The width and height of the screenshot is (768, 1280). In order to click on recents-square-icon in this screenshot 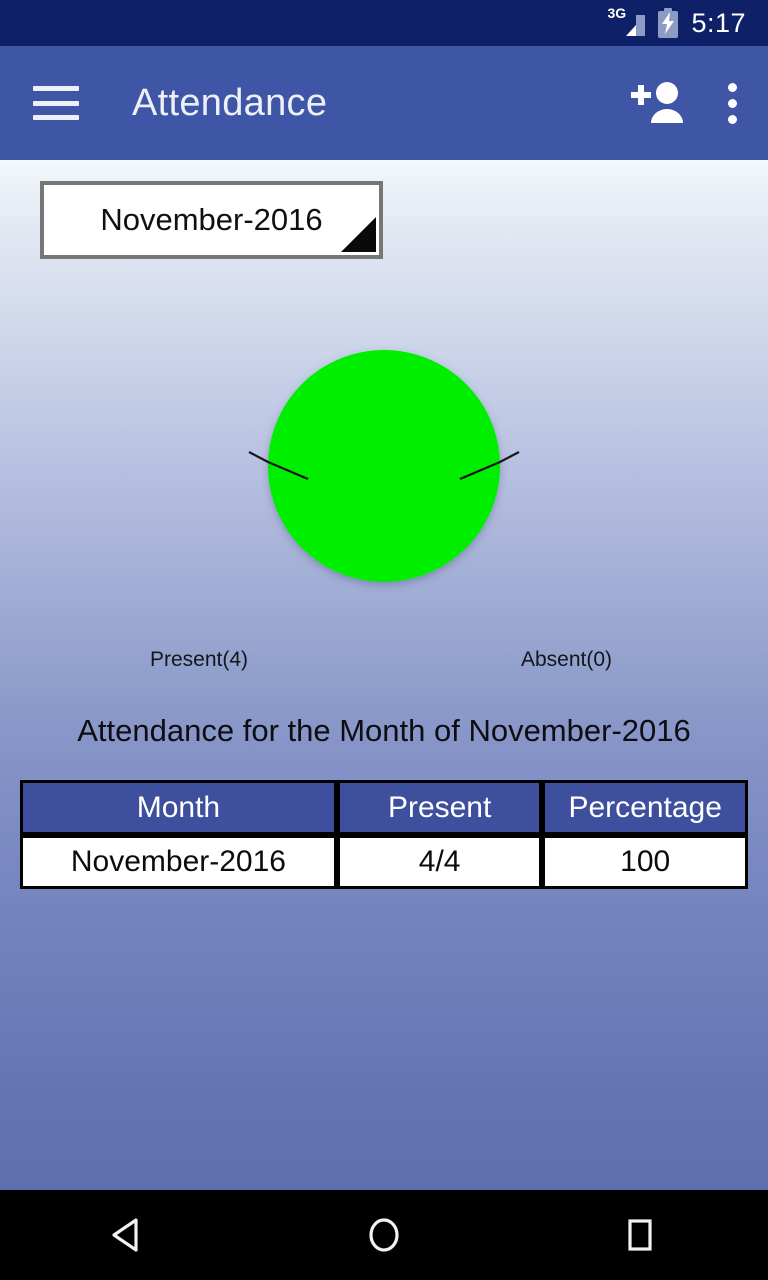, I will do `click(640, 1235)`.